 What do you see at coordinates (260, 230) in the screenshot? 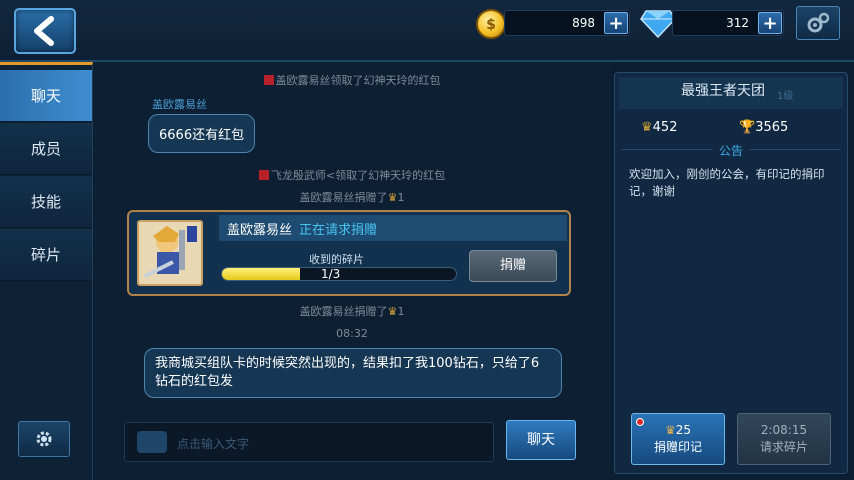
I see `requester-name: 盖欧露易丝` at bounding box center [260, 230].